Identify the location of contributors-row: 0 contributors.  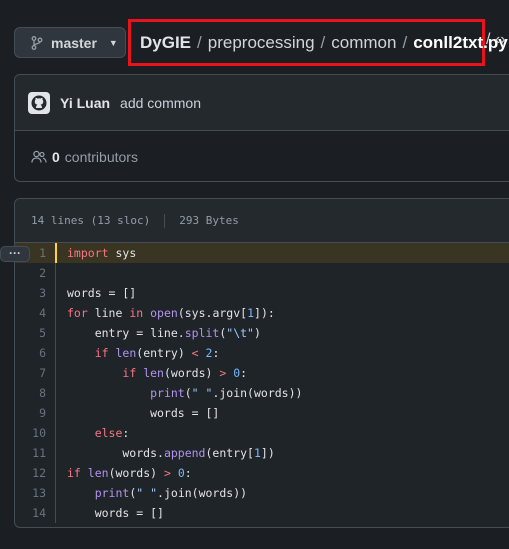
(262, 156).